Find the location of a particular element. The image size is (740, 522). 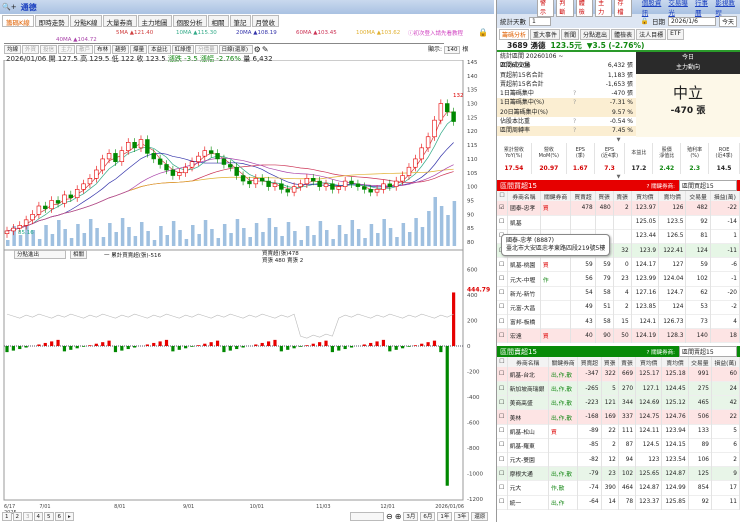

key-select: 區間賣超15 is located at coordinates (708, 352).